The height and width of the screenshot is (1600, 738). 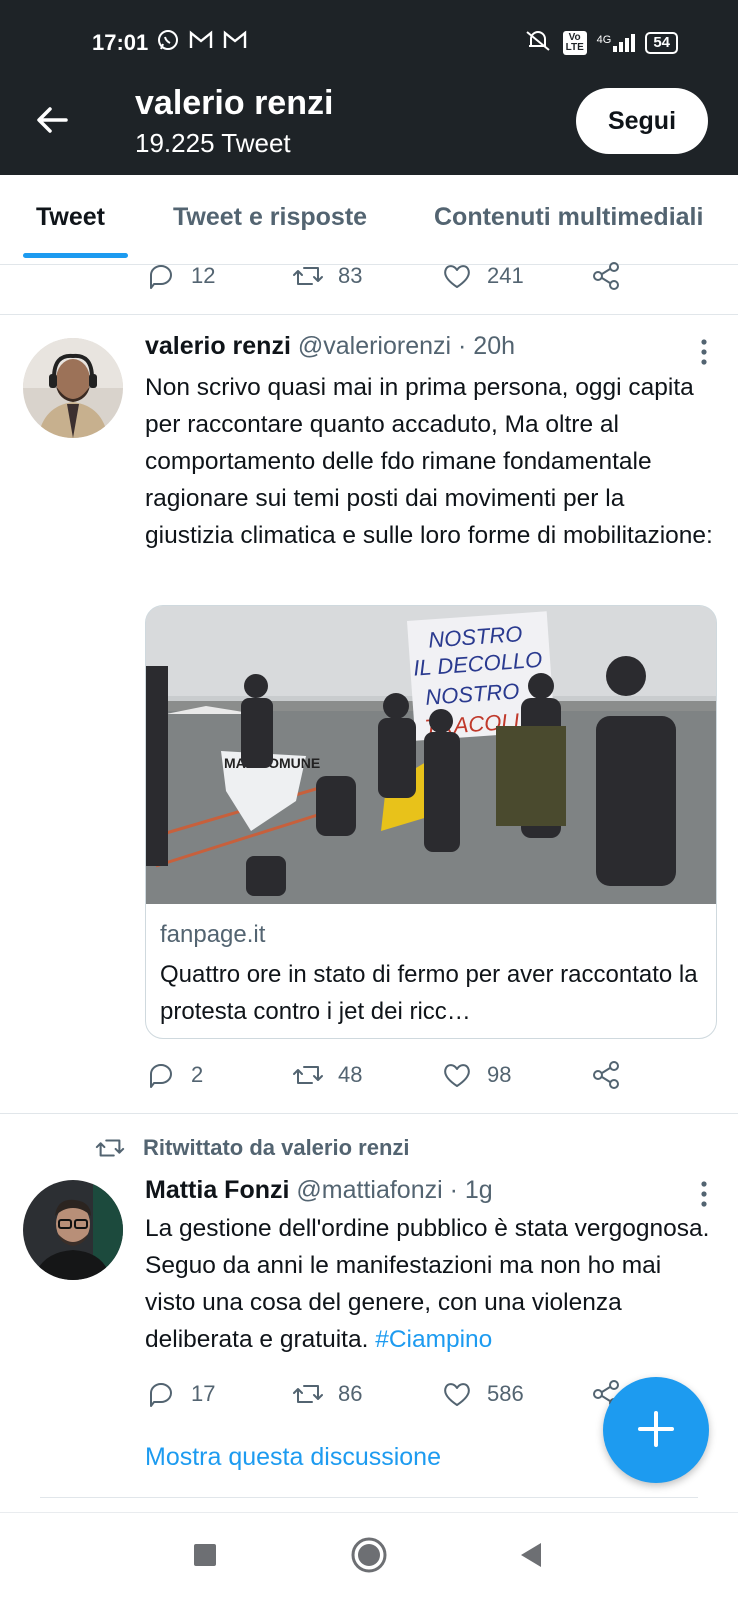 I want to click on author-handle: @mattiafonzi, so click(x=369, y=1190).